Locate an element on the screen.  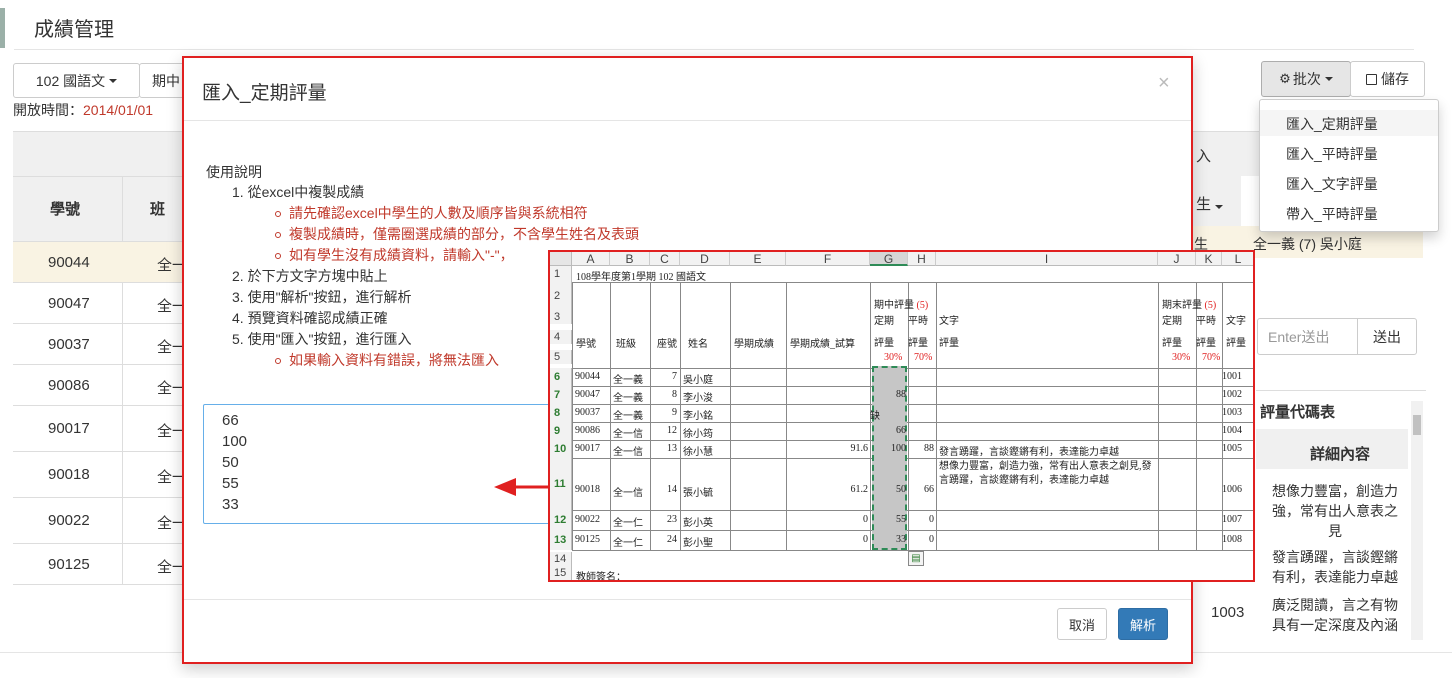
excel-hdr-name: 姓名 is located at coordinates (698, 344).